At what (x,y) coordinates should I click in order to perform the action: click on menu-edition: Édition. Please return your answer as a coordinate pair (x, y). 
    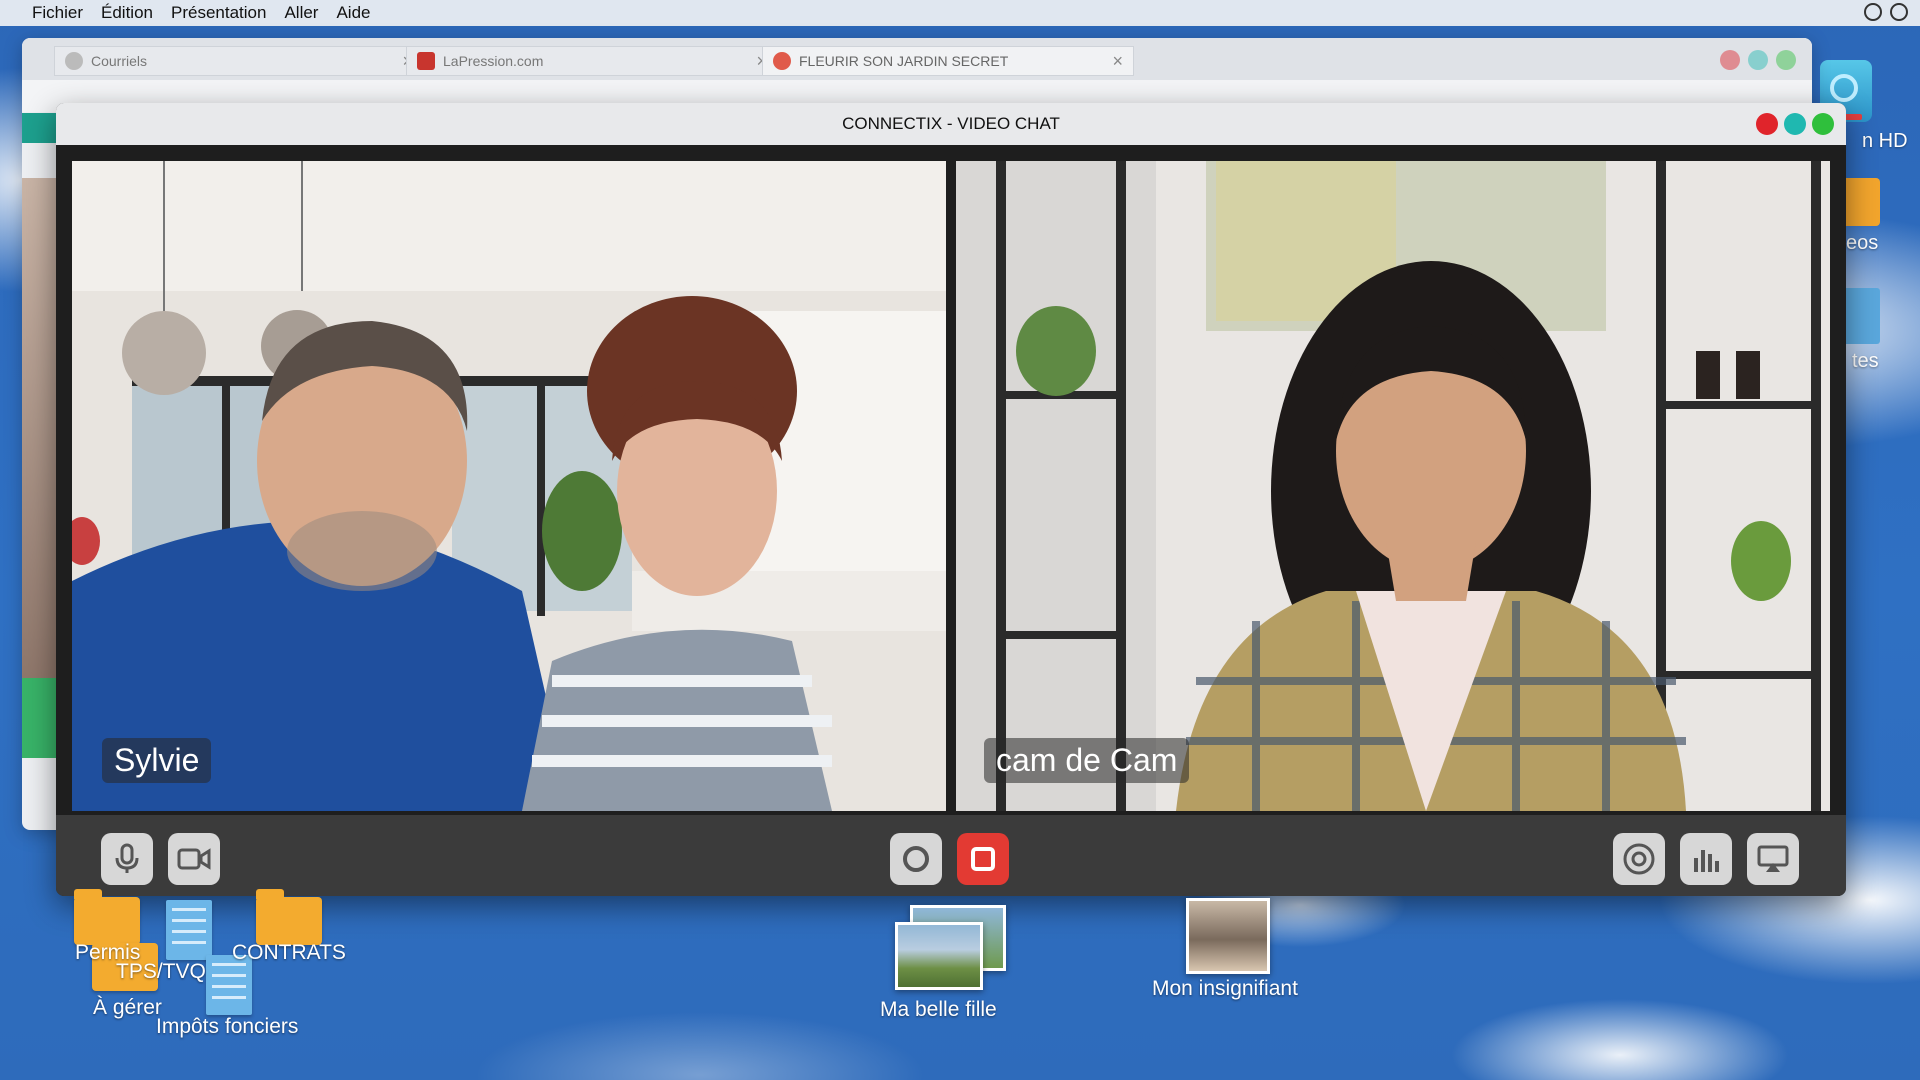
    Looking at the image, I should click on (127, 13).